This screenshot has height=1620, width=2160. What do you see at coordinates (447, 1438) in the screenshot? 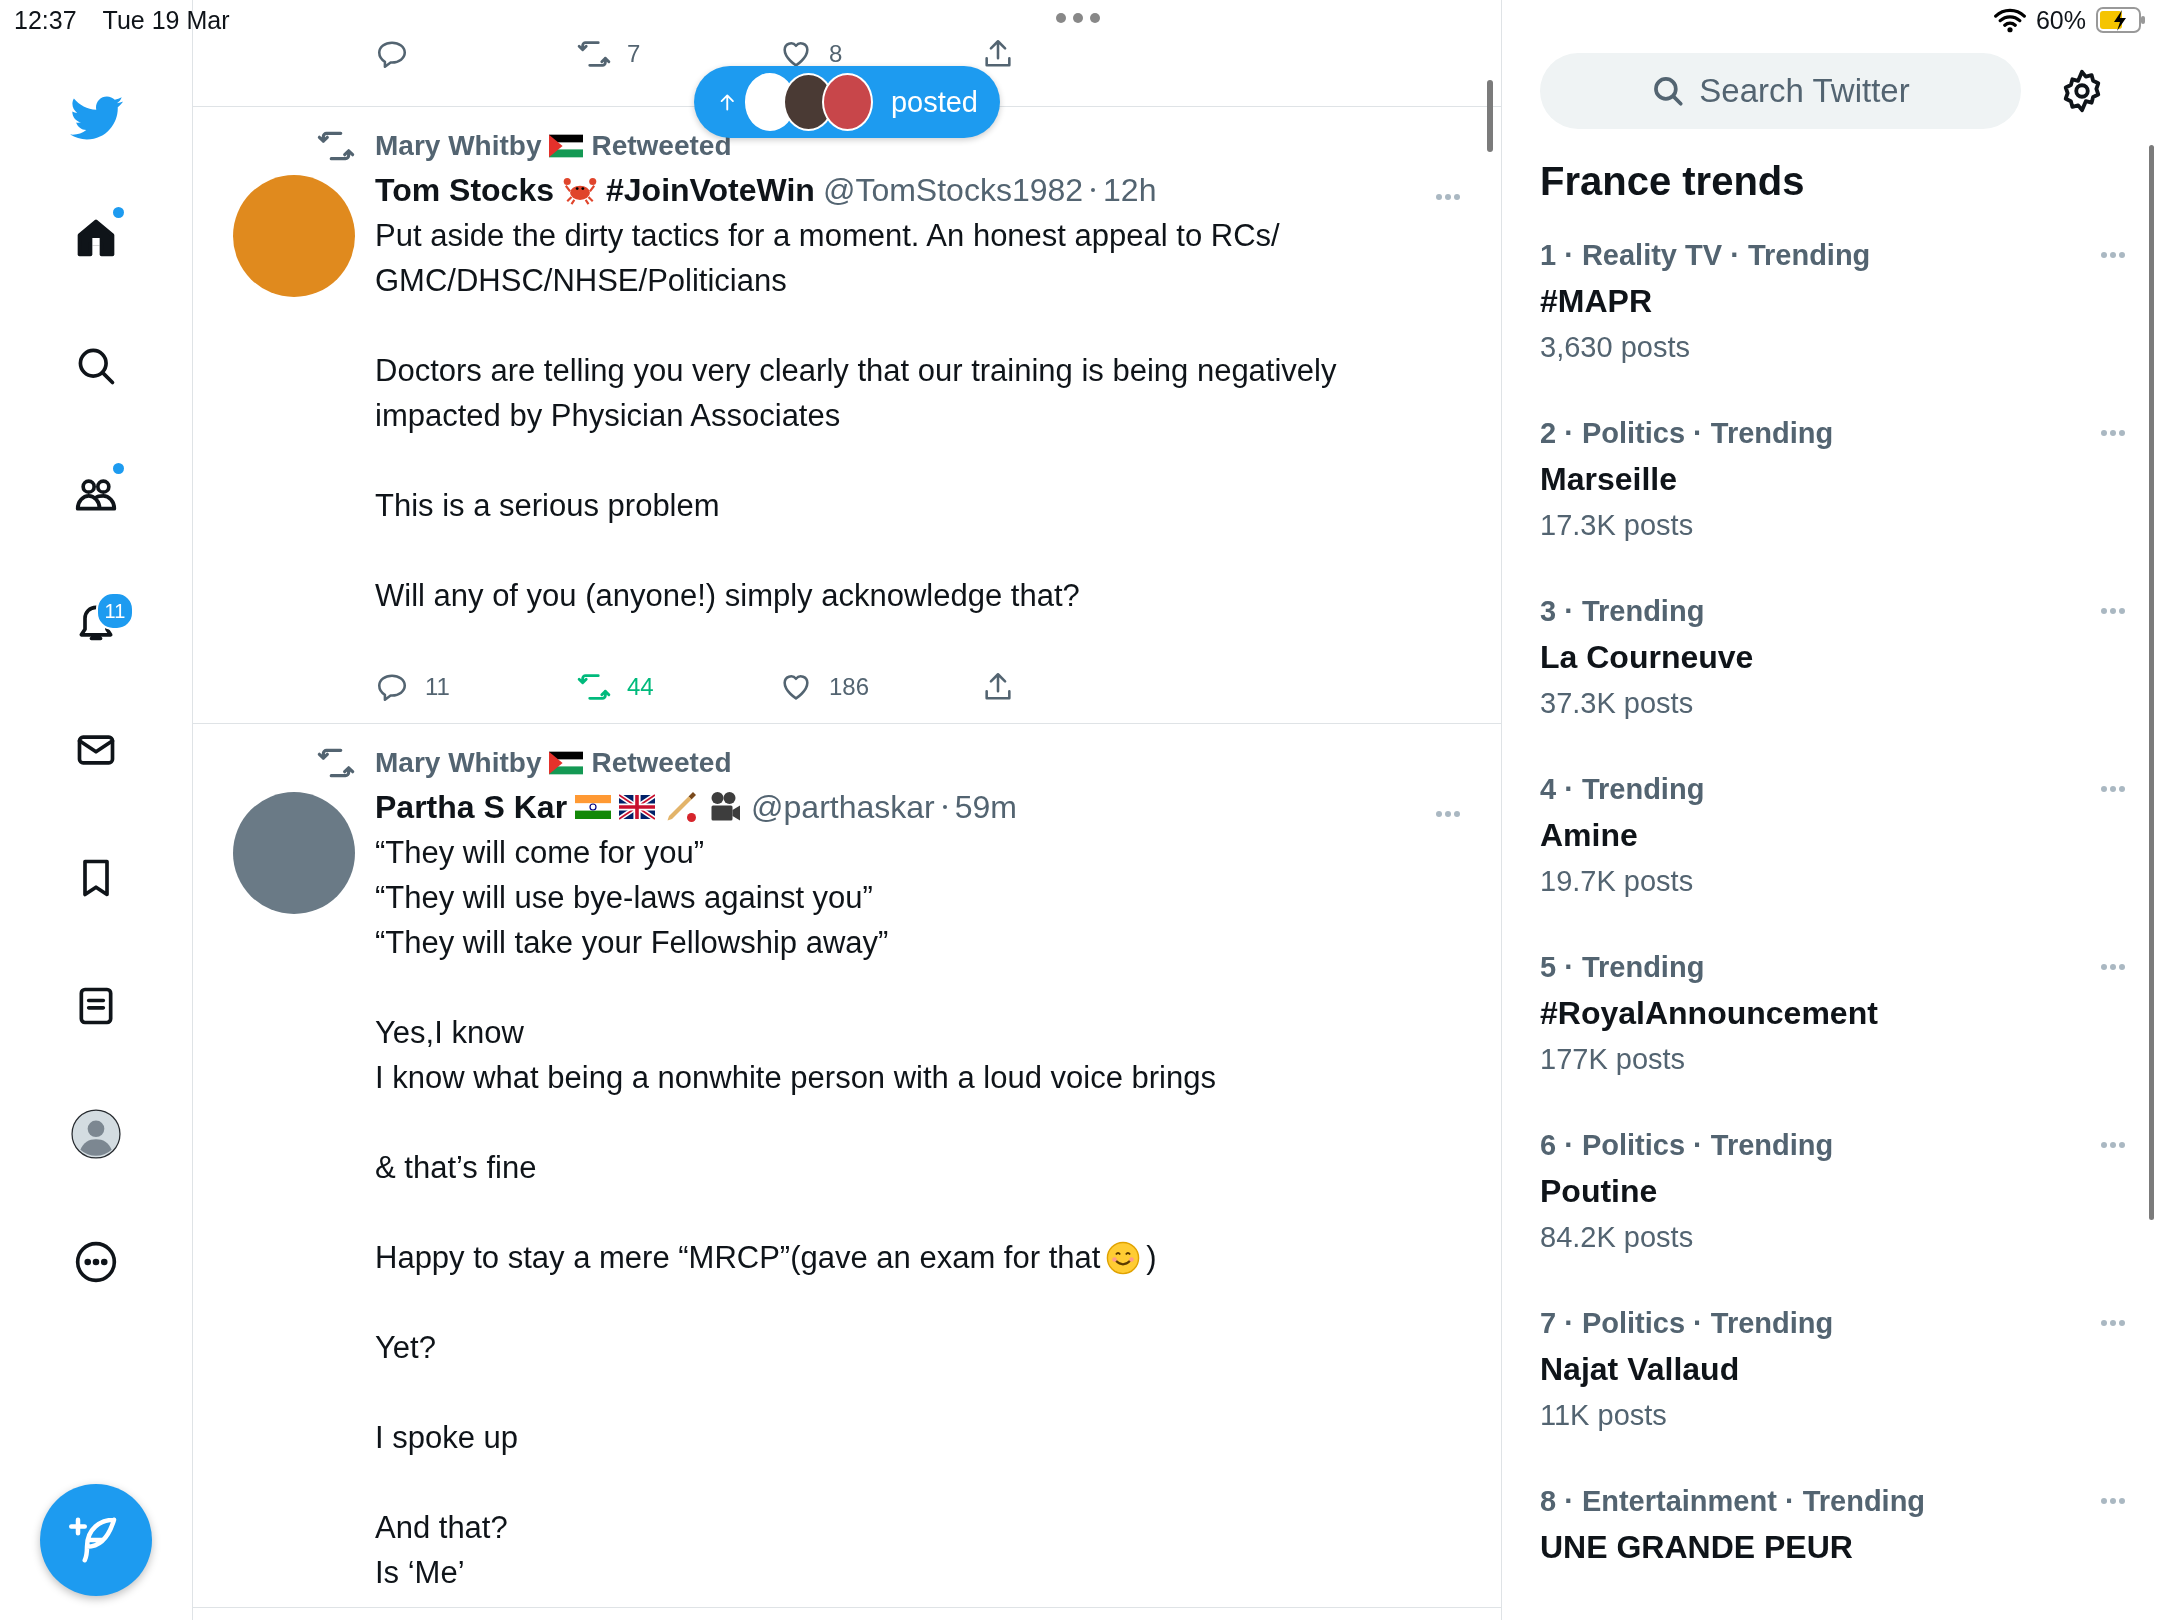
I see `tweet-text: I spoke up` at bounding box center [447, 1438].